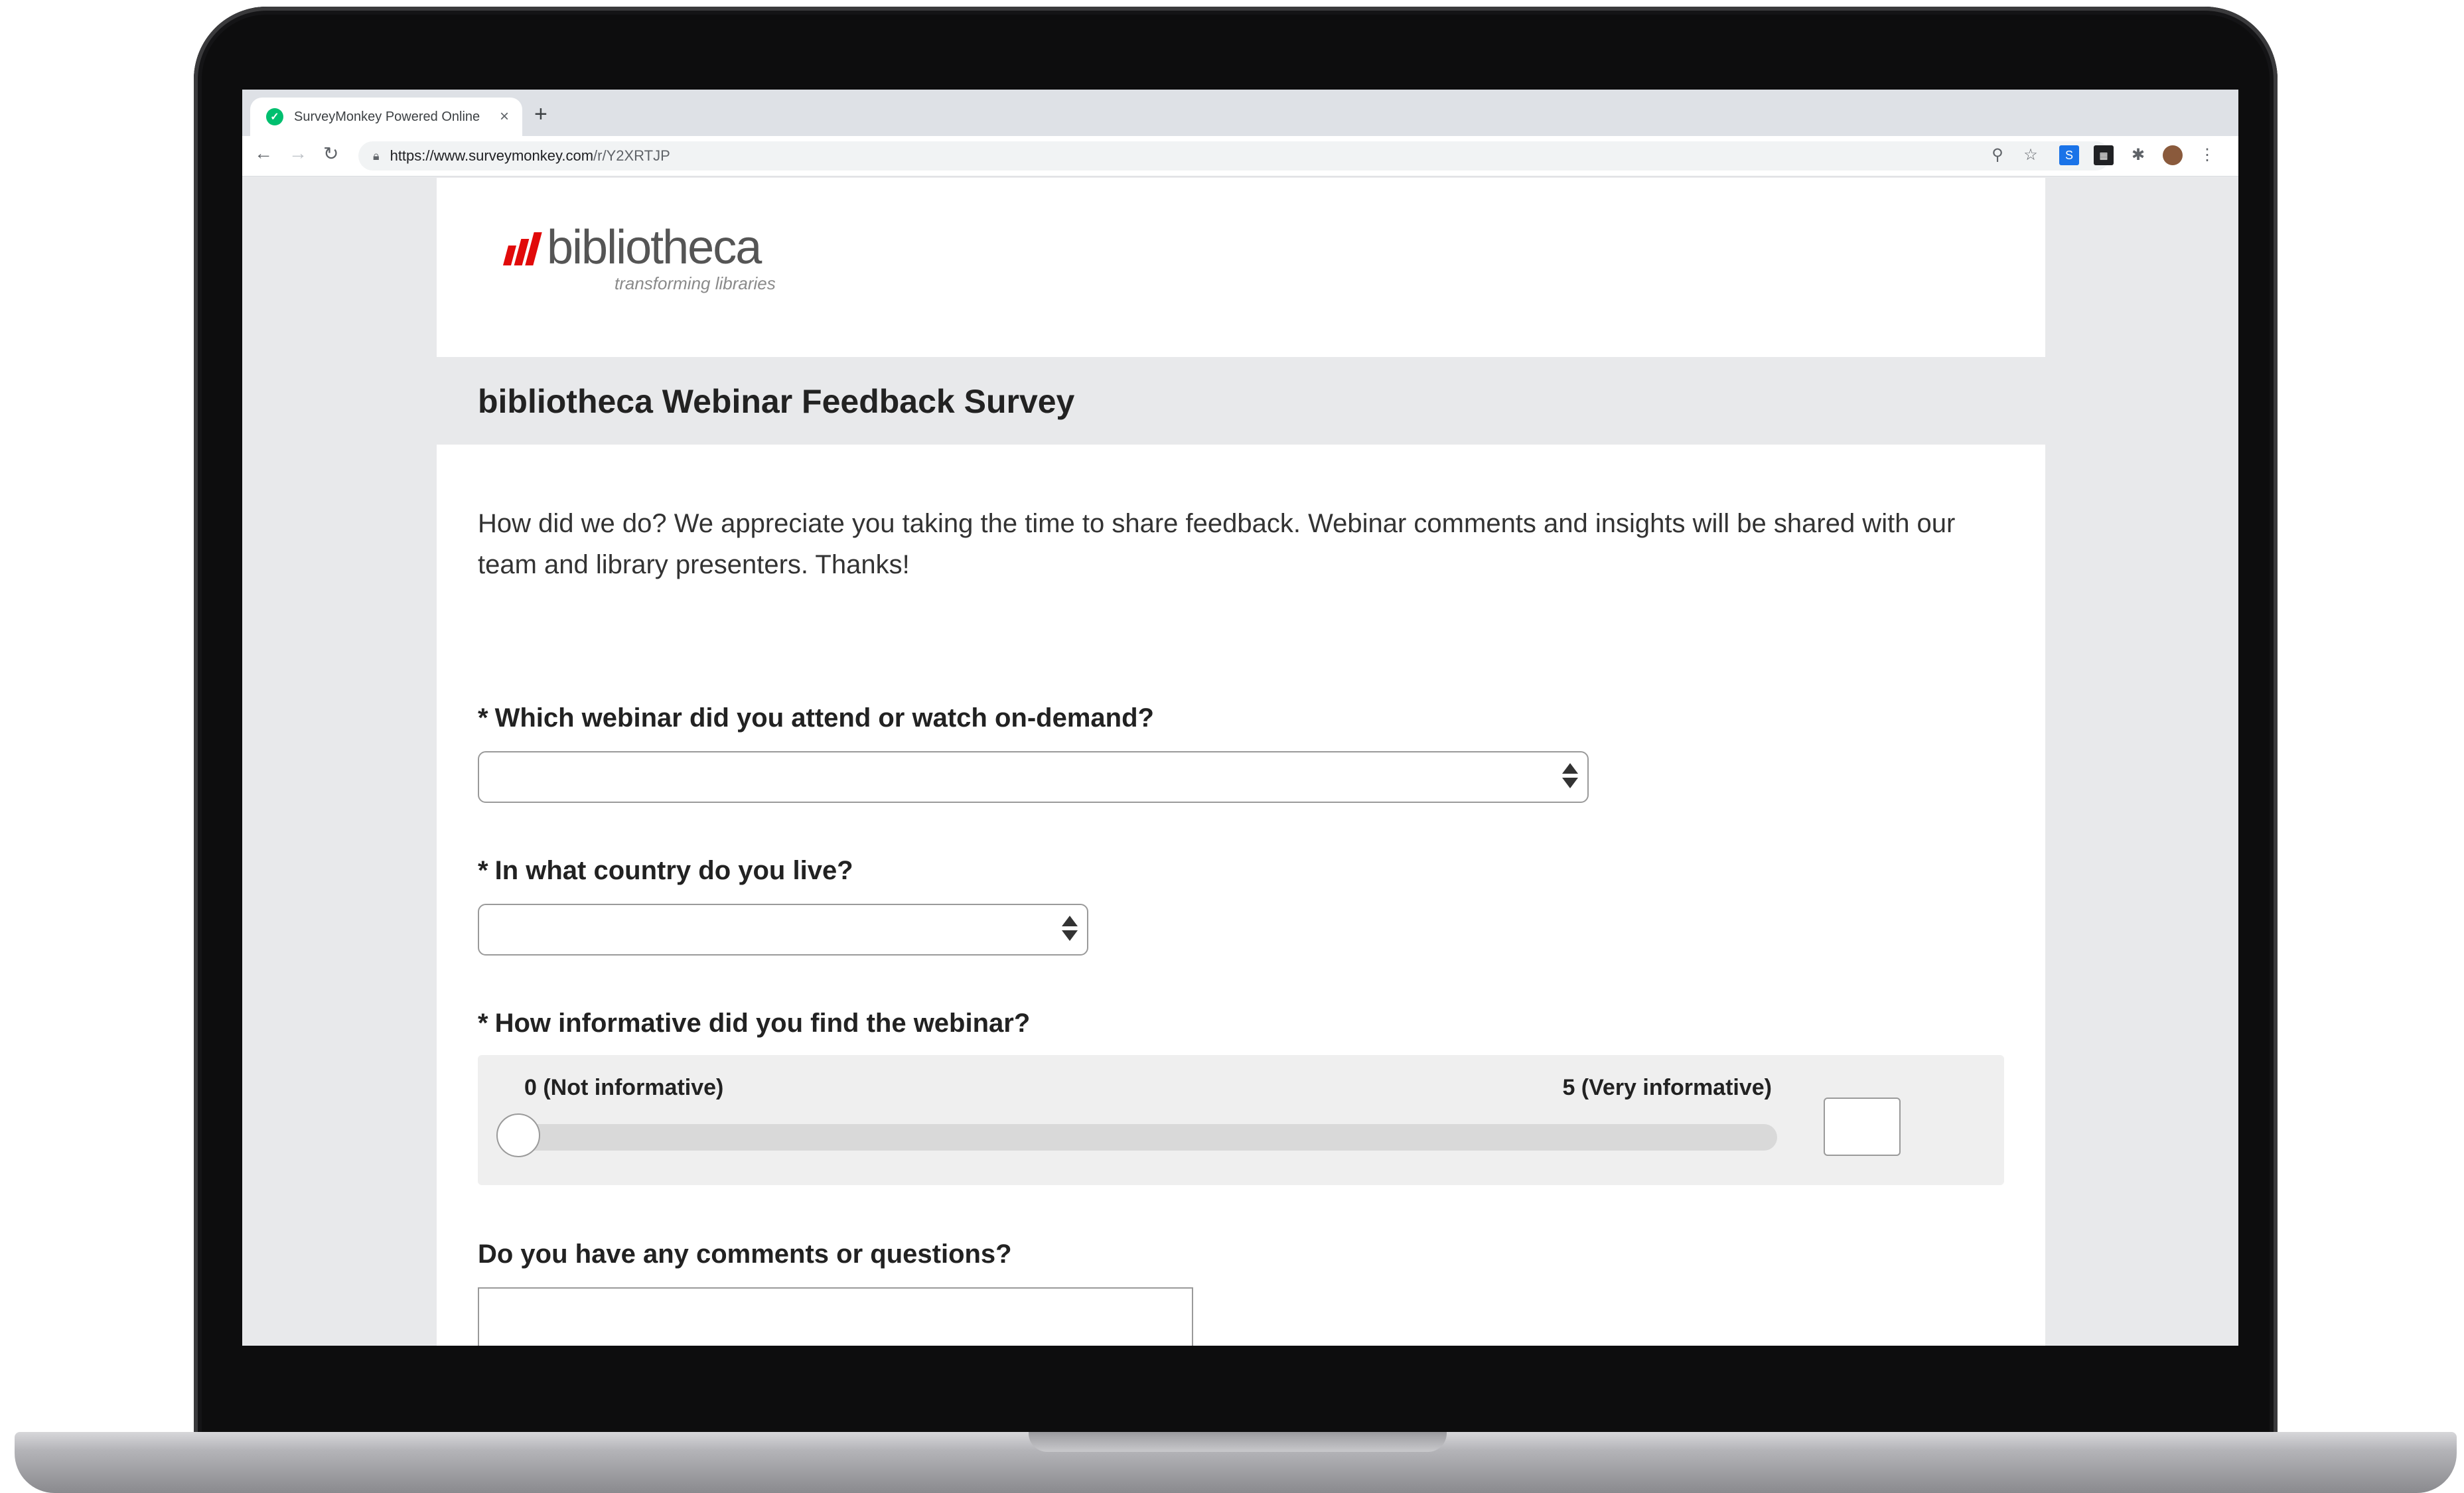 The width and height of the screenshot is (2464, 1493). What do you see at coordinates (1238, 1442) in the screenshot?
I see `laptop-notch` at bounding box center [1238, 1442].